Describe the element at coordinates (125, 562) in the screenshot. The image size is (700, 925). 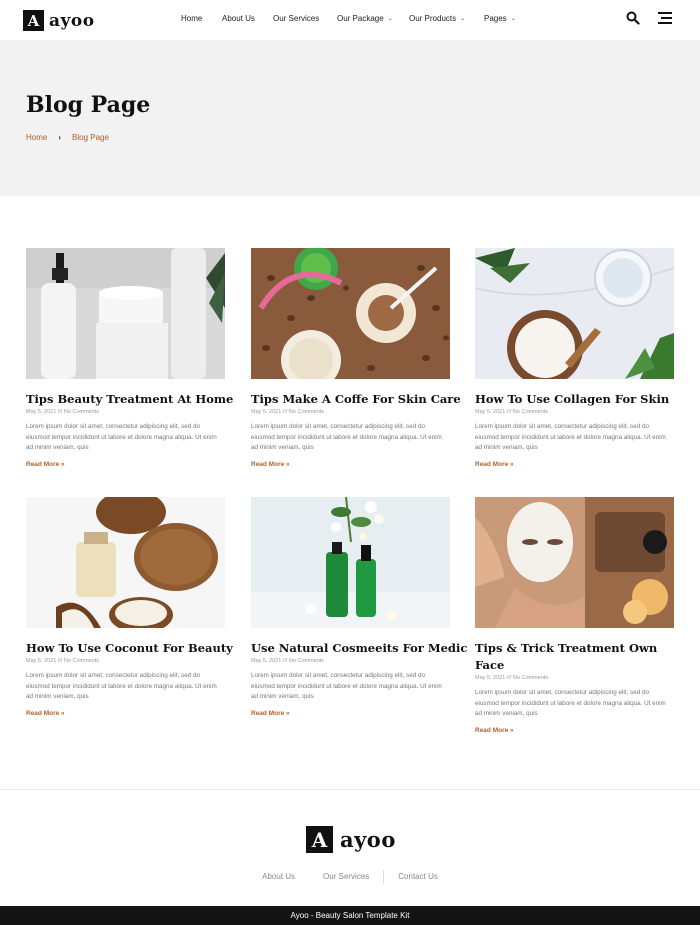
I see `post-image-coconut` at that location.